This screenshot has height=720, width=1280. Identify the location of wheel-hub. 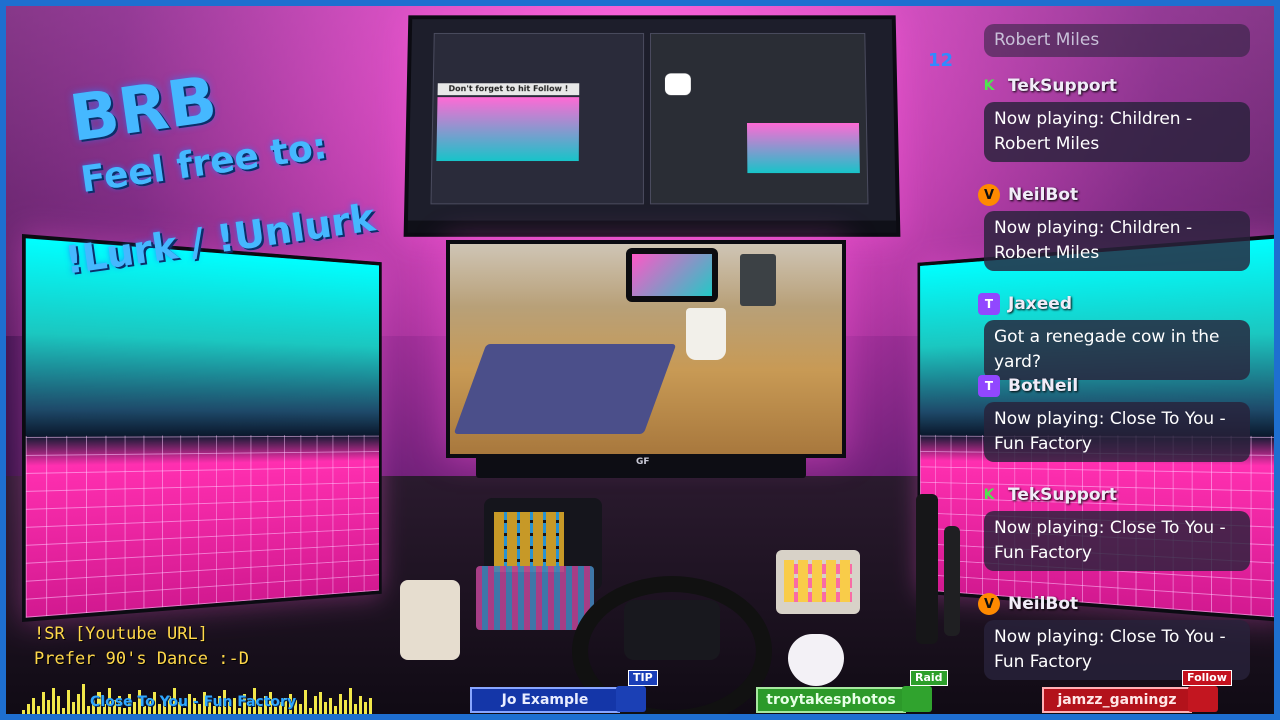
(672, 630).